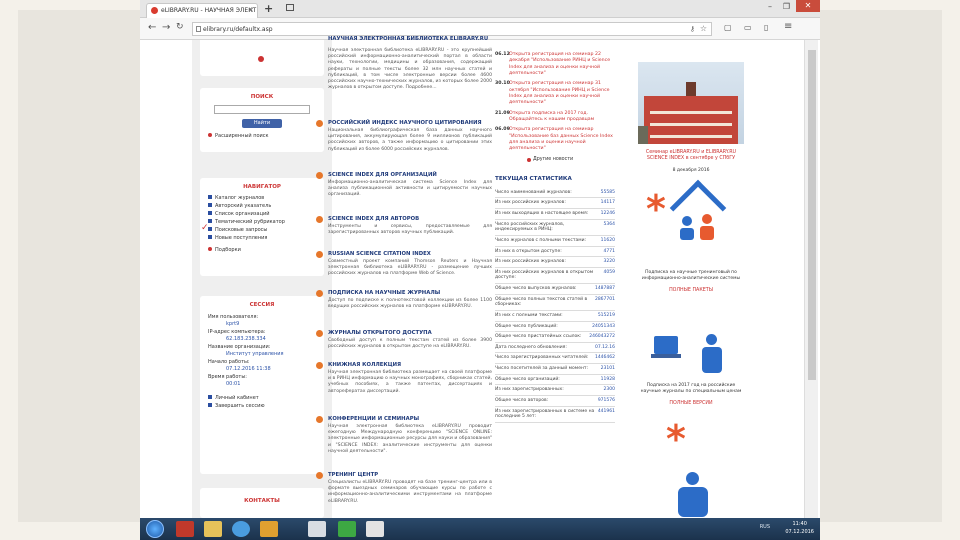 The width and height of the screenshot is (960, 540). I want to click on forward-arrow-icon: →, so click(166, 27).